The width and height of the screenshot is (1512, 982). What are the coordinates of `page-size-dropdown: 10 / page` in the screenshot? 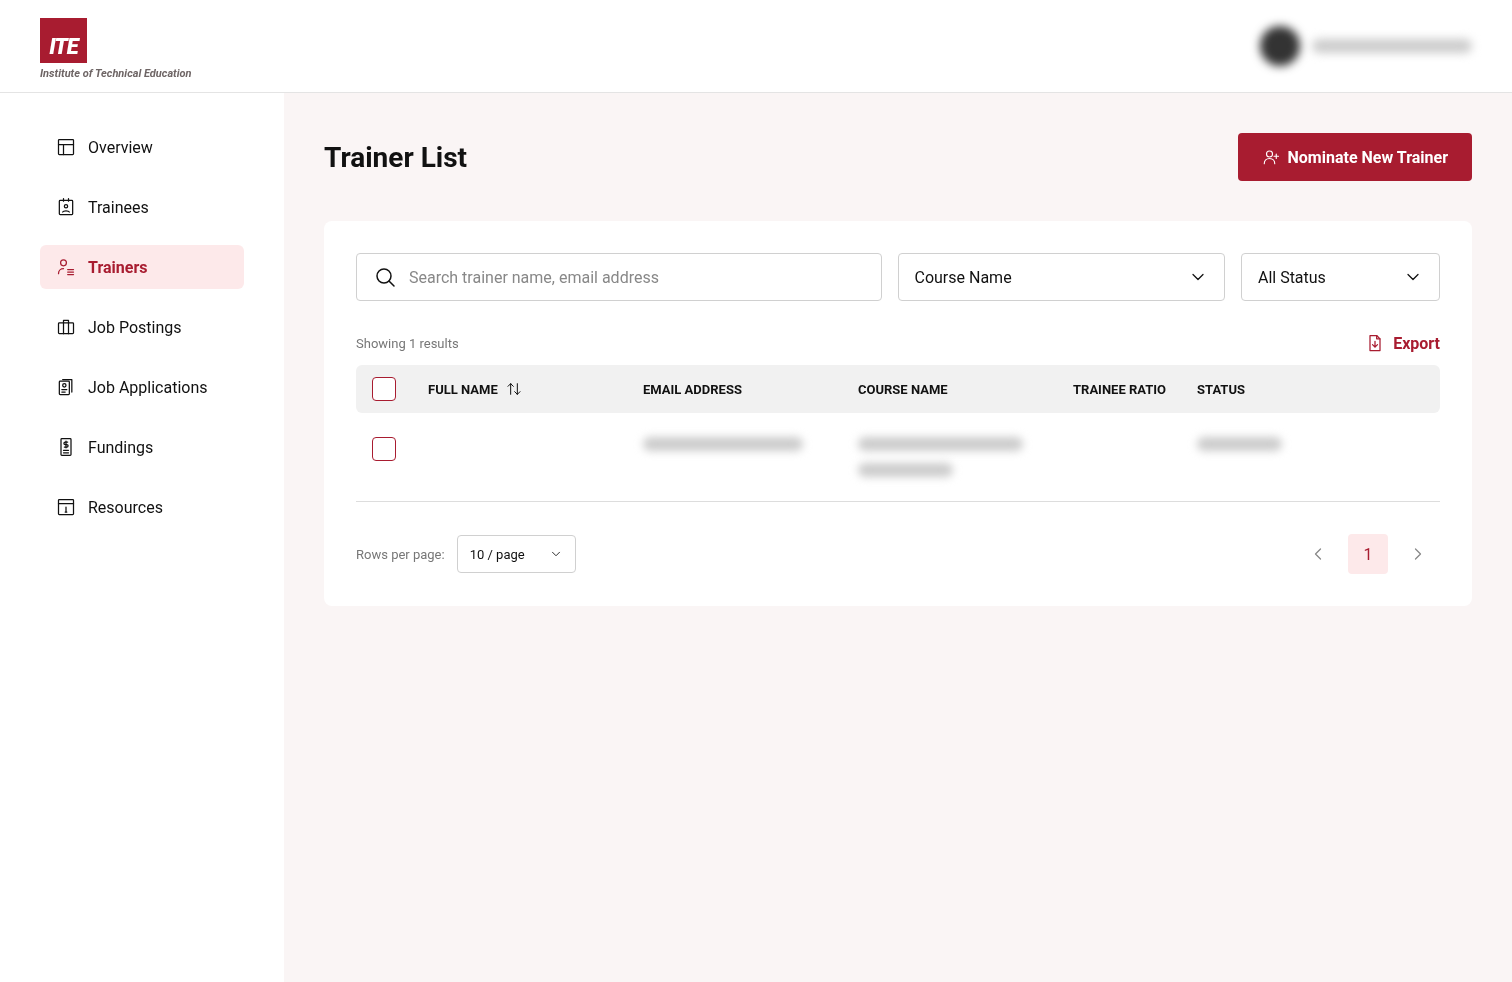 It's located at (516, 554).